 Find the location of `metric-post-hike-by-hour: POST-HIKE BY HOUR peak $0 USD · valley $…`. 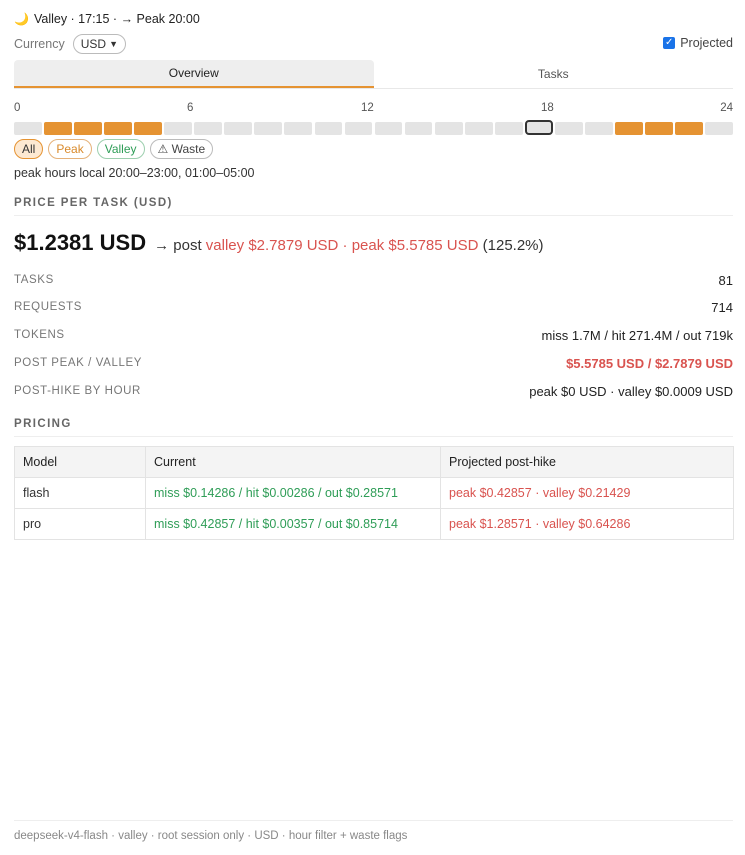

metric-post-hike-by-hour: POST-HIKE BY HOUR peak $0 USD · valley $… is located at coordinates (373, 391).